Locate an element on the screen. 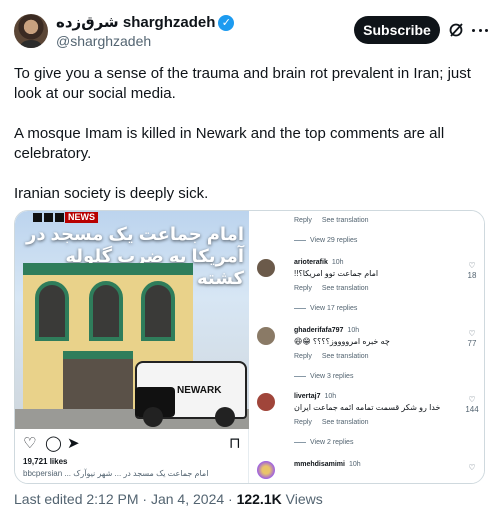  view-count: 122.1K is located at coordinates (259, 499).